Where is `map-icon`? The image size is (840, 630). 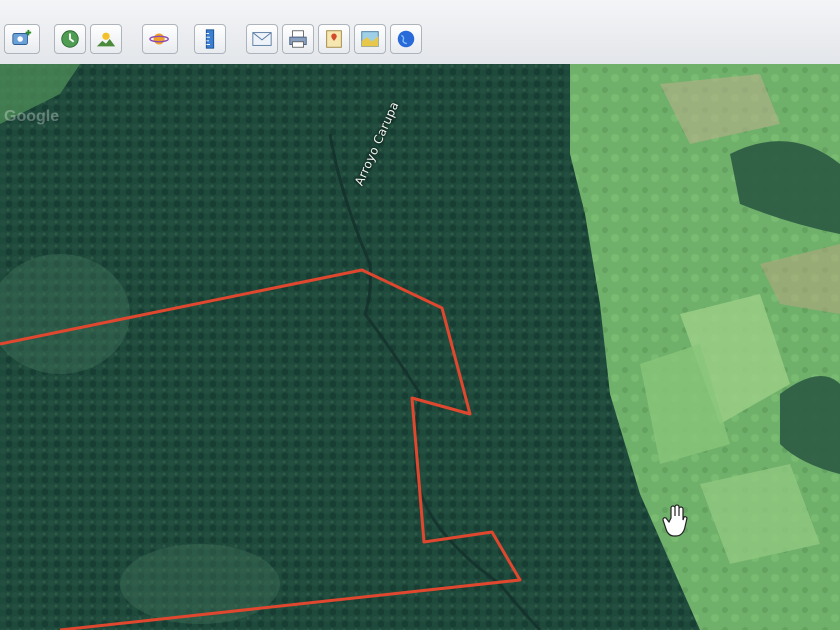
map-icon is located at coordinates (370, 39).